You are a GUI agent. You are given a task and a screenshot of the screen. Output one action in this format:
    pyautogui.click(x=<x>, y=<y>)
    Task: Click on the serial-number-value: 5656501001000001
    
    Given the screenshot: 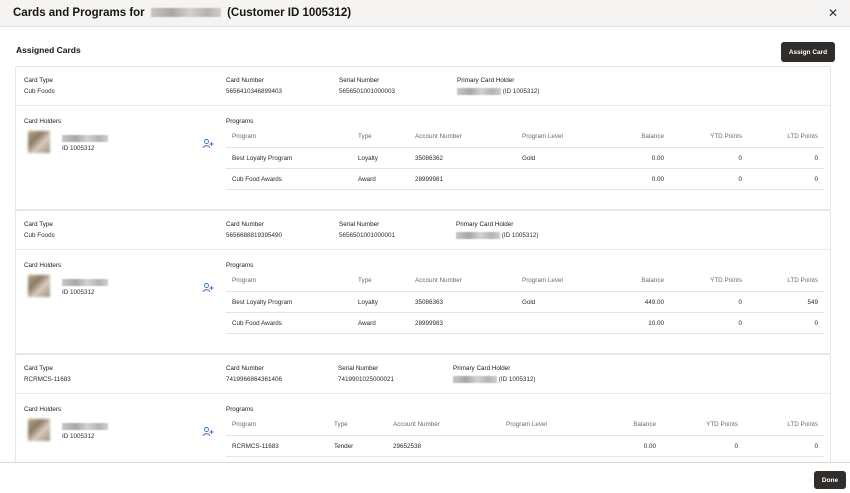 What is the action you would take?
    pyautogui.click(x=367, y=235)
    